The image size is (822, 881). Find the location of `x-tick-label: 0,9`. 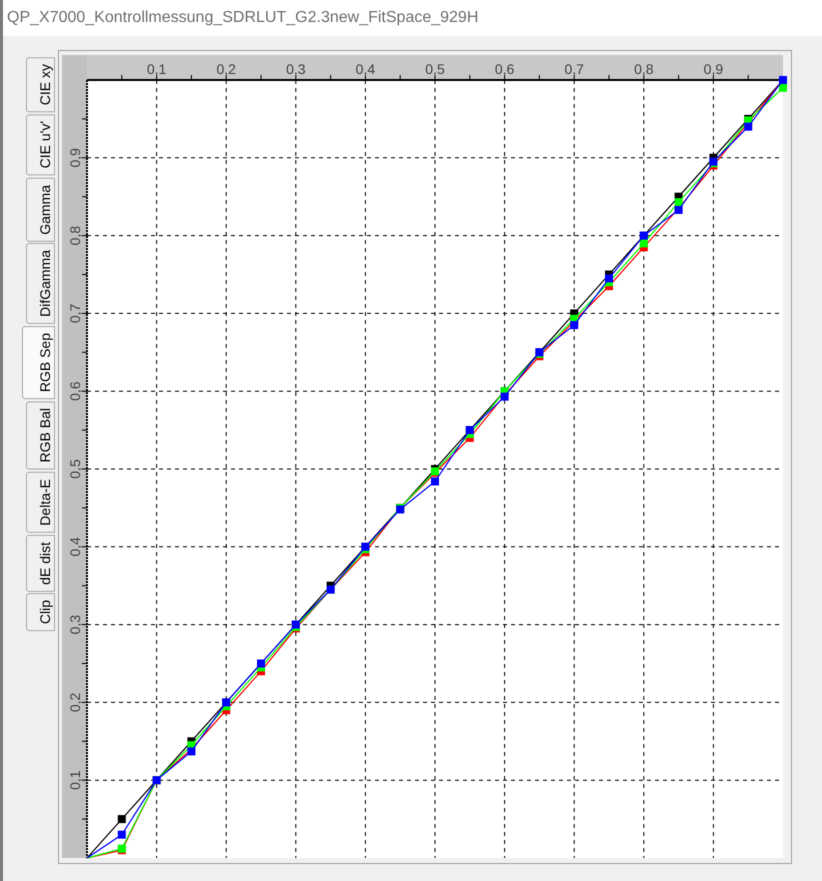

x-tick-label: 0,9 is located at coordinates (714, 69).